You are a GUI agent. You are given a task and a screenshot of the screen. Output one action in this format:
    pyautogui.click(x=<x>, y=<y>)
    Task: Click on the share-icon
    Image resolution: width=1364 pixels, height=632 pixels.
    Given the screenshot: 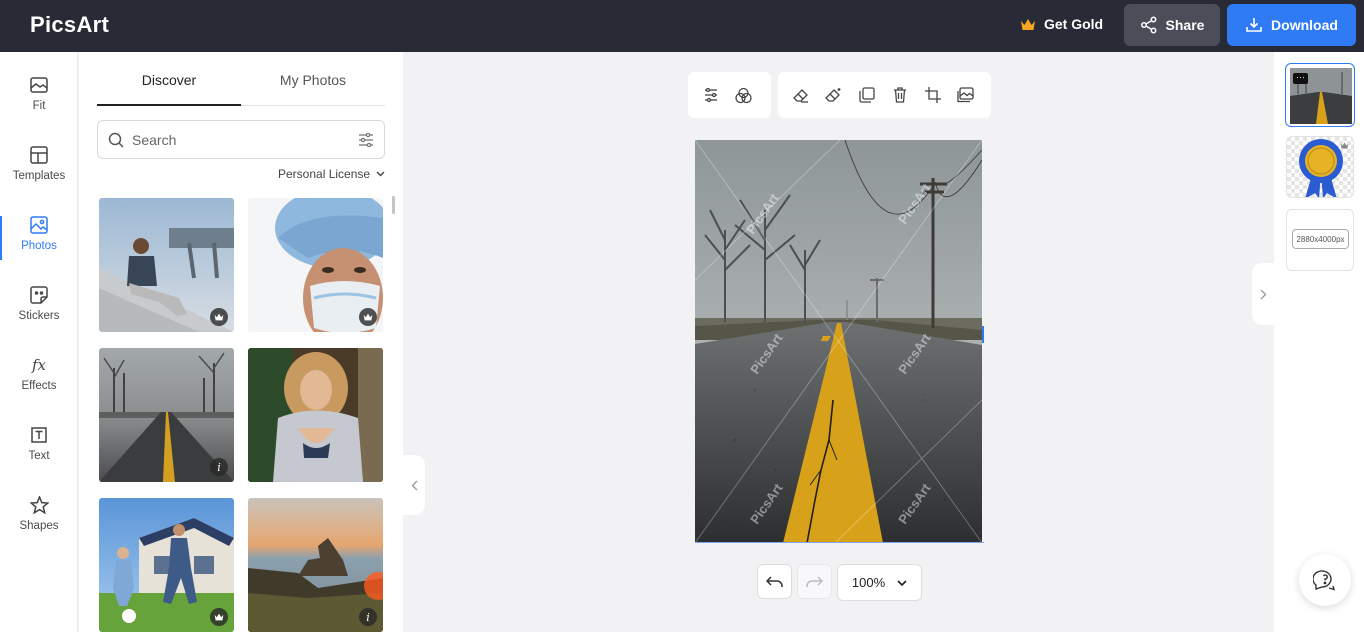 What is the action you would take?
    pyautogui.click(x=1148, y=25)
    